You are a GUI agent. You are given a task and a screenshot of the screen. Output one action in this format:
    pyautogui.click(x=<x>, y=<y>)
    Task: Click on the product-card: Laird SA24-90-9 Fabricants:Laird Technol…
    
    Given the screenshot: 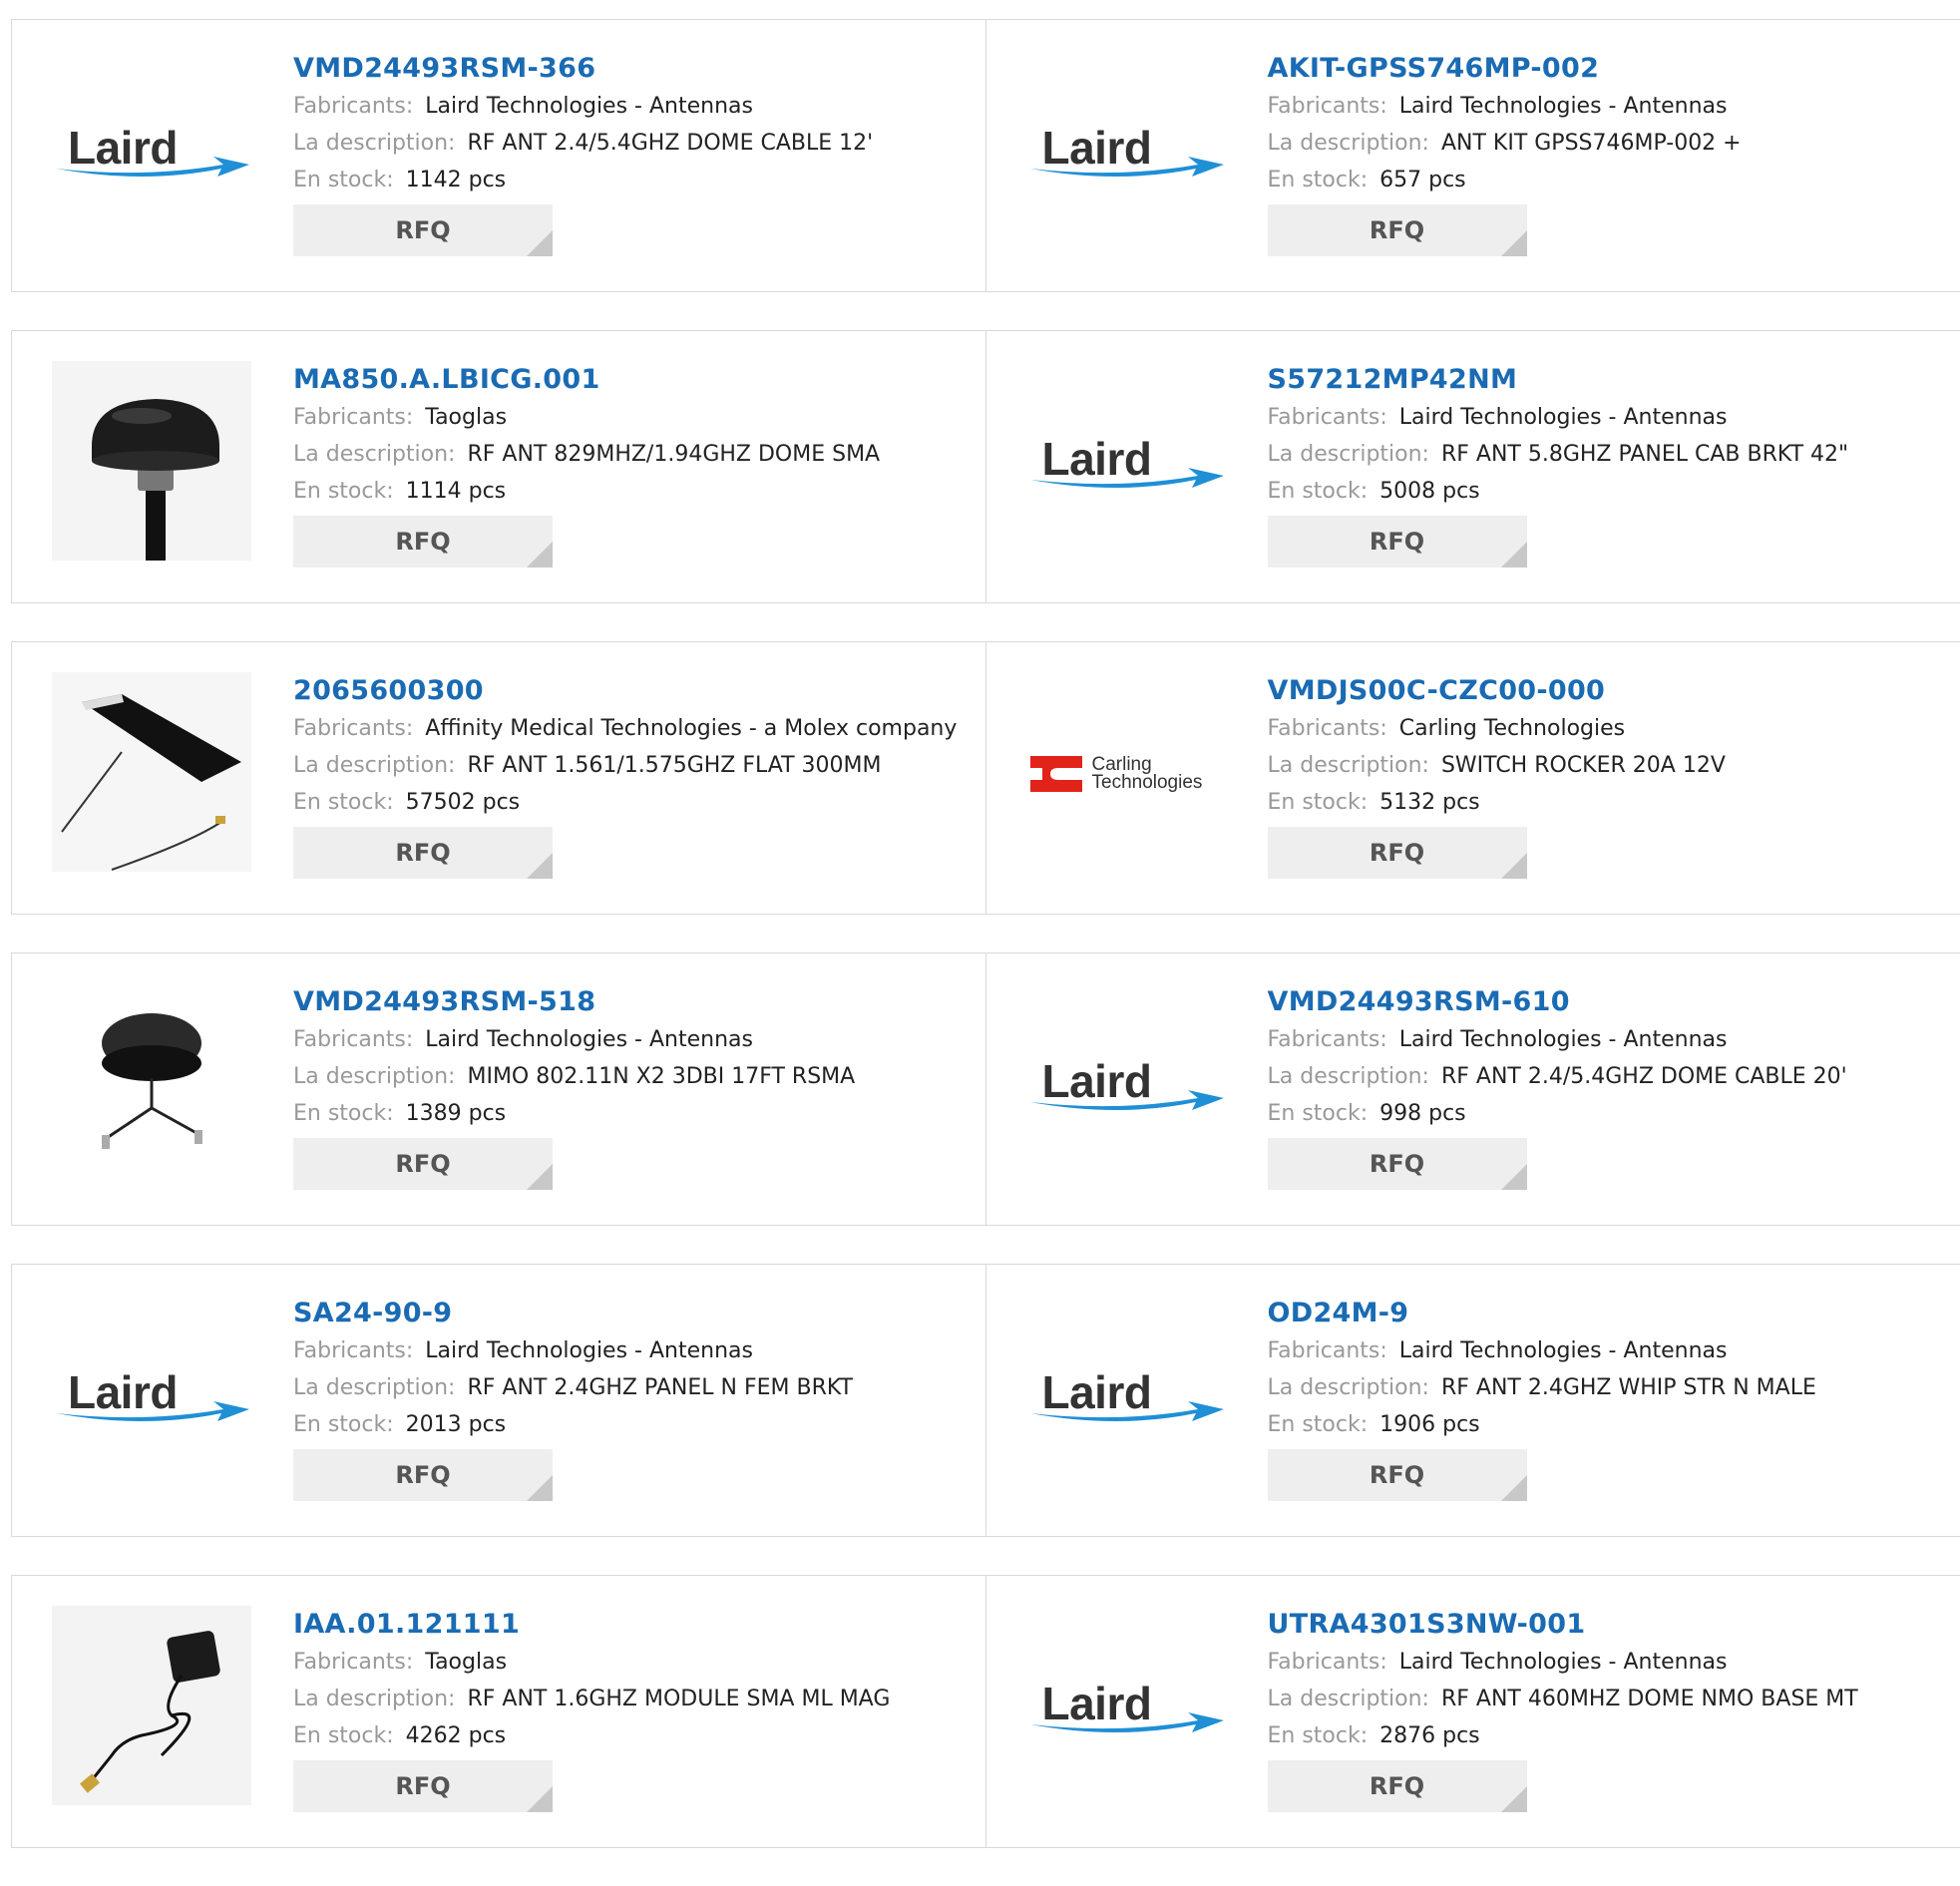 What is the action you would take?
    pyautogui.click(x=499, y=1400)
    